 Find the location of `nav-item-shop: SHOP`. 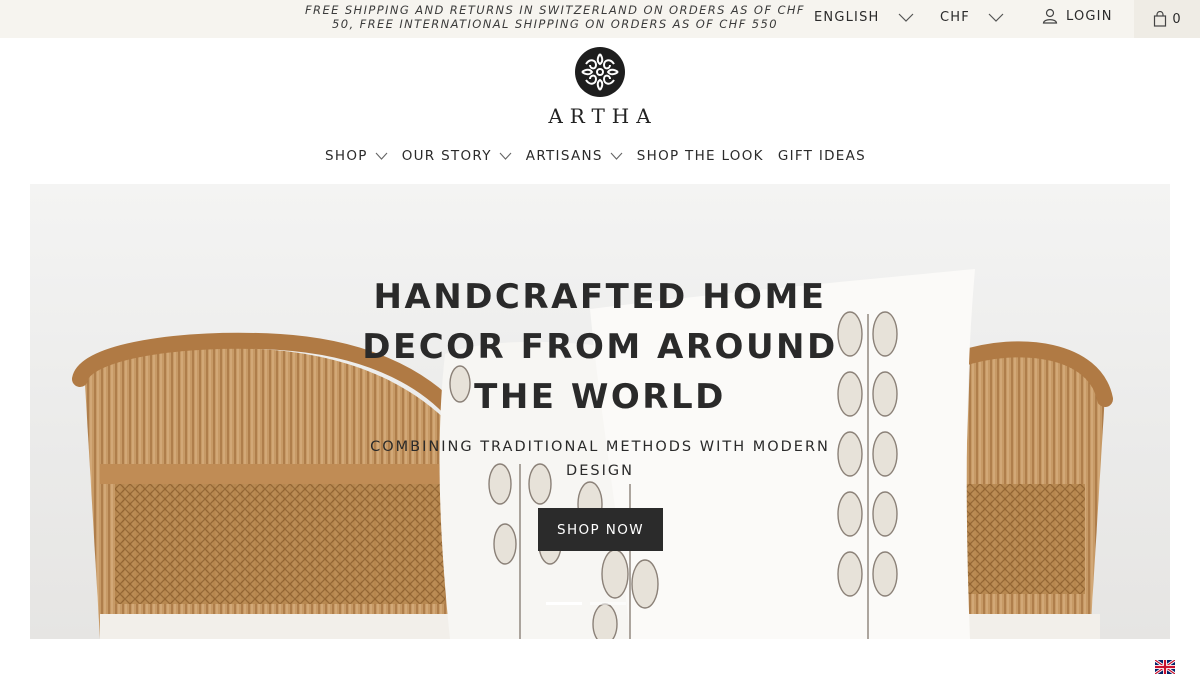

nav-item-shop: SHOP is located at coordinates (356, 156).